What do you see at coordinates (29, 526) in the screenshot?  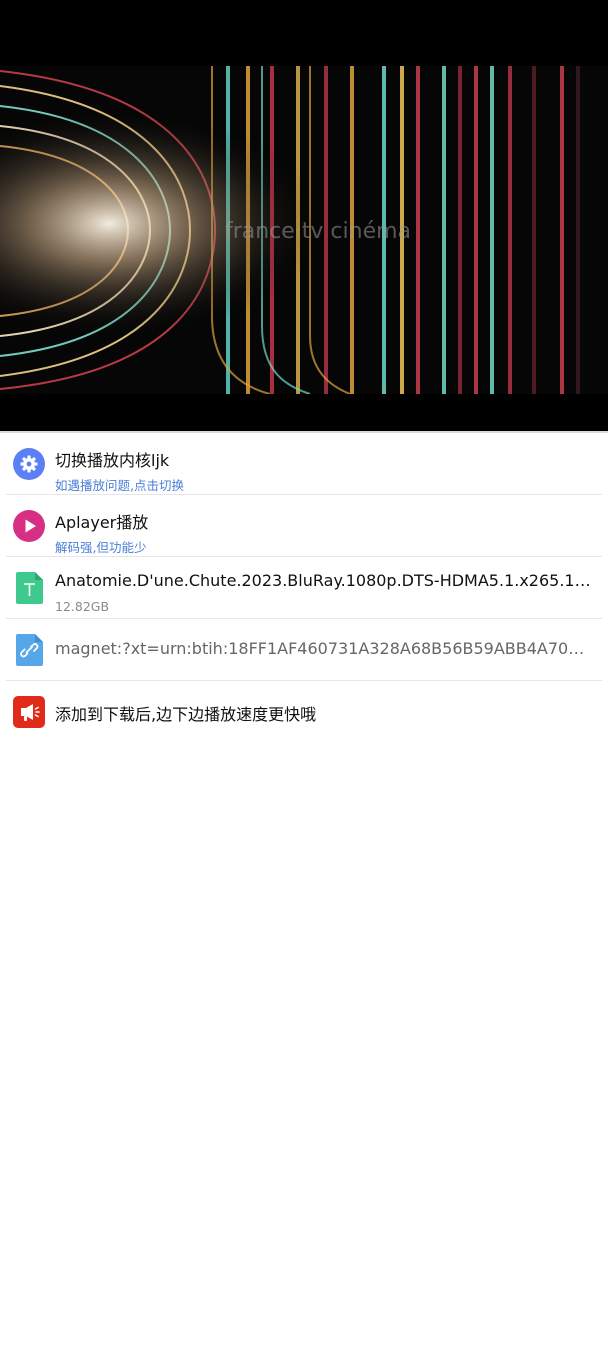 I see `play-icon` at bounding box center [29, 526].